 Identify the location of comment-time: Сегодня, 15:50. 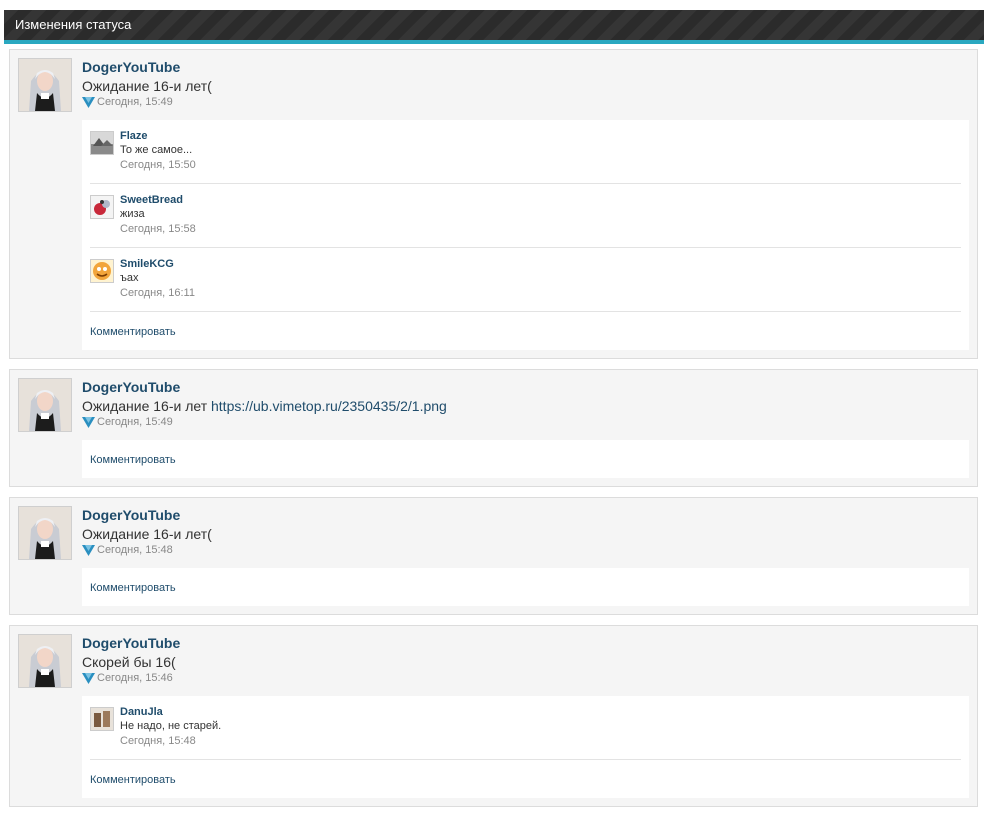
(158, 165).